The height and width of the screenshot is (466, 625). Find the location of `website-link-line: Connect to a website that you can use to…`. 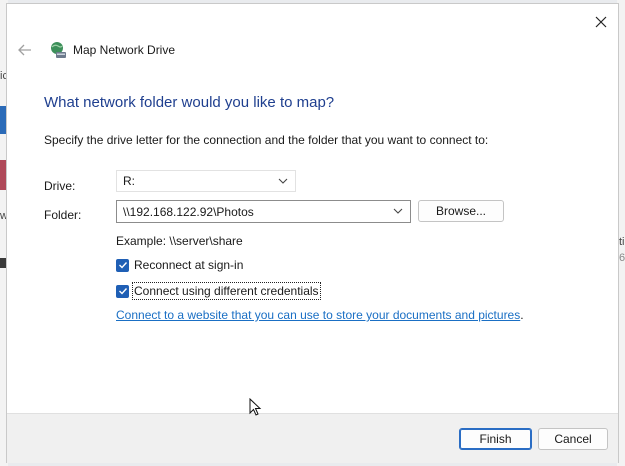

website-link-line: Connect to a website that you can use to… is located at coordinates (320, 315).